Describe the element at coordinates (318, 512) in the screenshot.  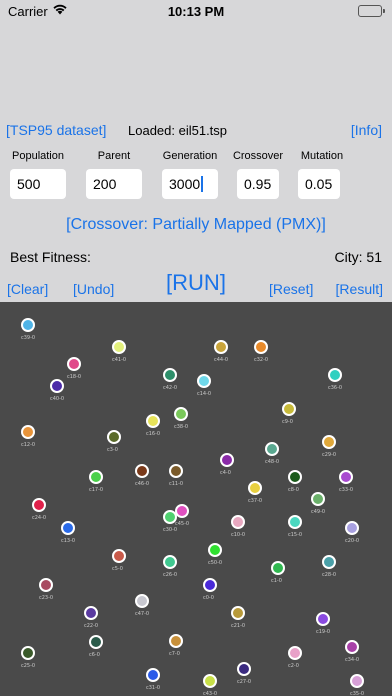
I see `city-label: c49-0` at that location.